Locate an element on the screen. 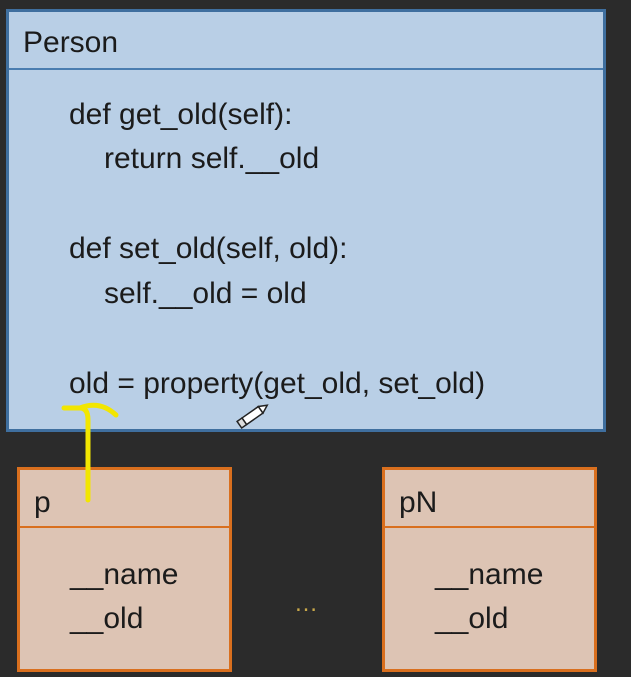  pen-cursor-icon is located at coordinates (252, 417).